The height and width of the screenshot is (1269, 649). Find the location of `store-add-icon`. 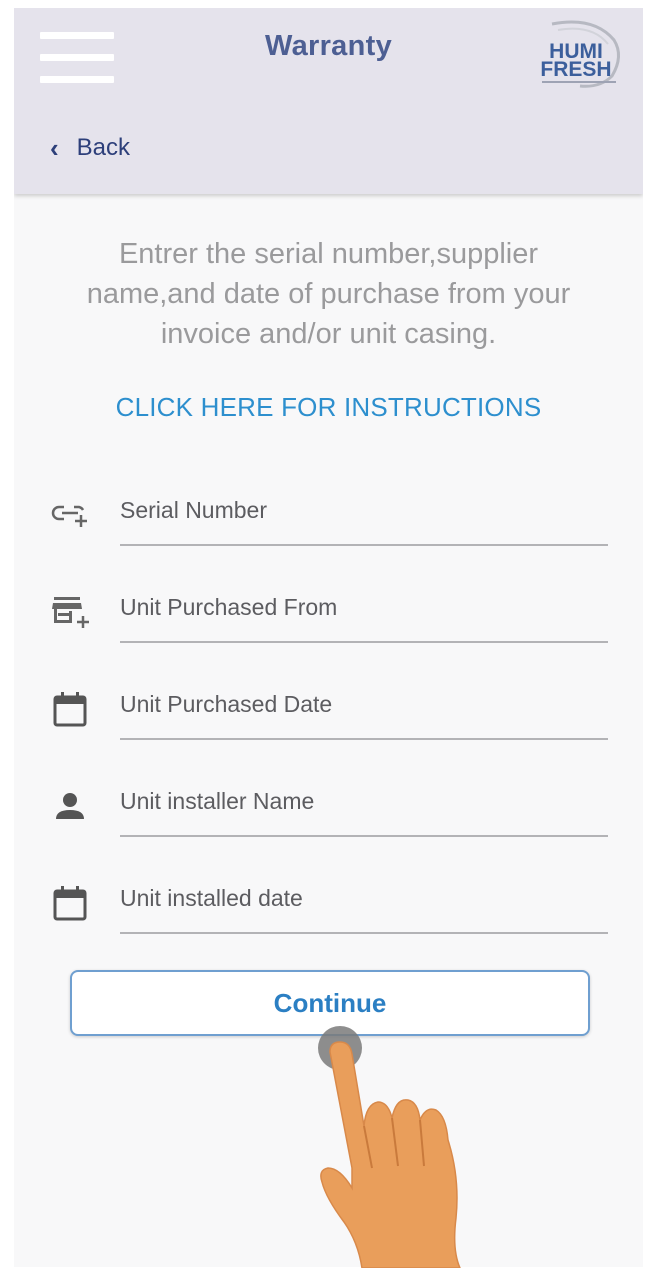

store-add-icon is located at coordinates (70, 612).